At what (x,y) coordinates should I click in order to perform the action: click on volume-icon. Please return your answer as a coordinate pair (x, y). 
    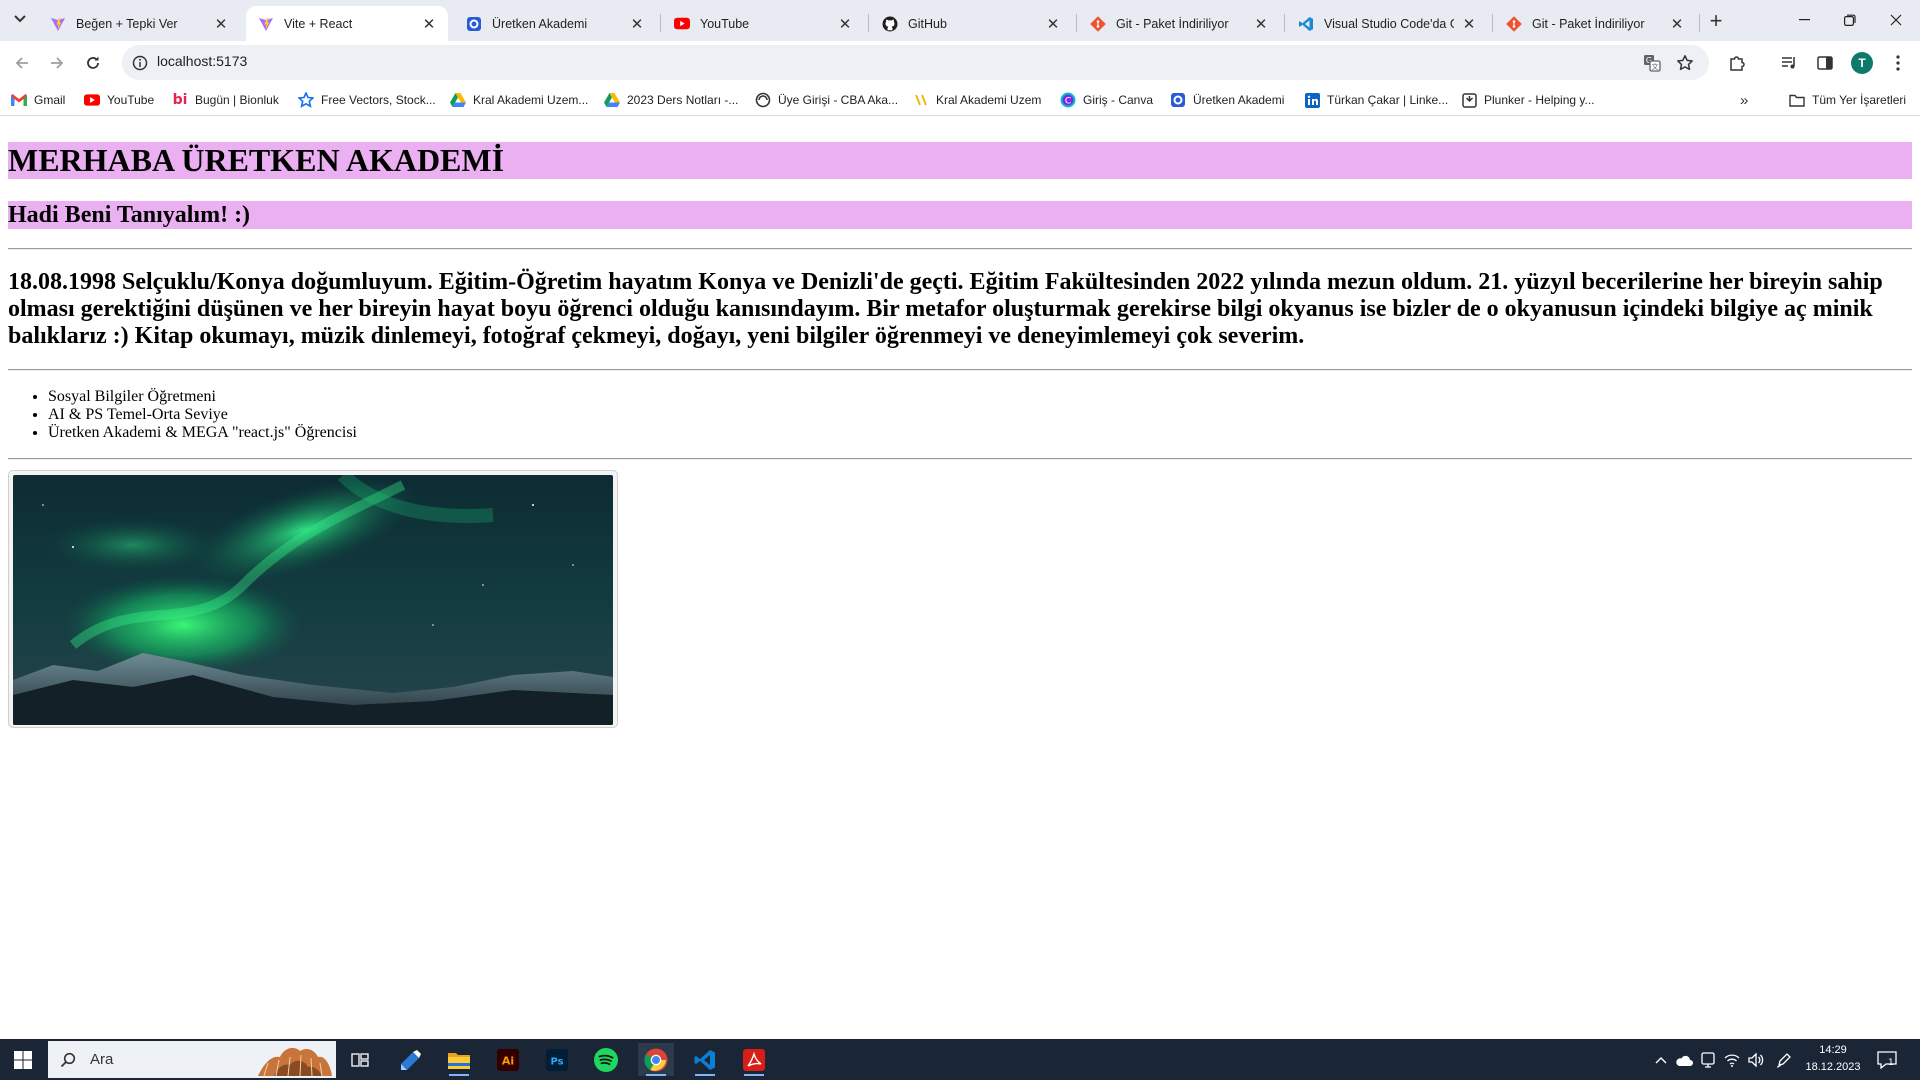
    Looking at the image, I should click on (1756, 1060).